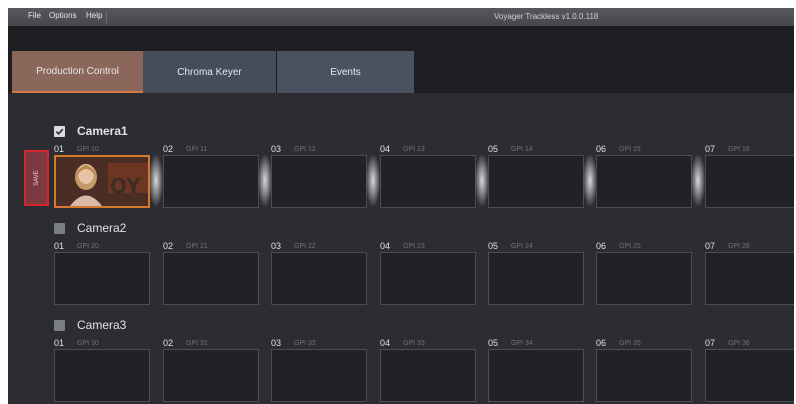  What do you see at coordinates (34, 15) in the screenshot?
I see `menu-file: File` at bounding box center [34, 15].